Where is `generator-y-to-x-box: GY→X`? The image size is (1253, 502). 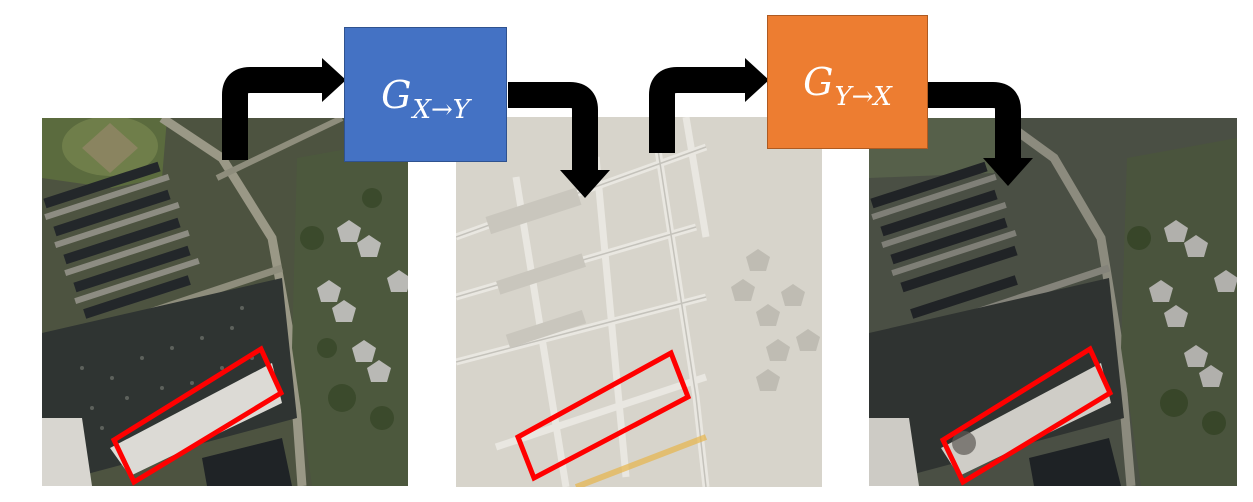 generator-y-to-x-box: GY→X is located at coordinates (847, 82).